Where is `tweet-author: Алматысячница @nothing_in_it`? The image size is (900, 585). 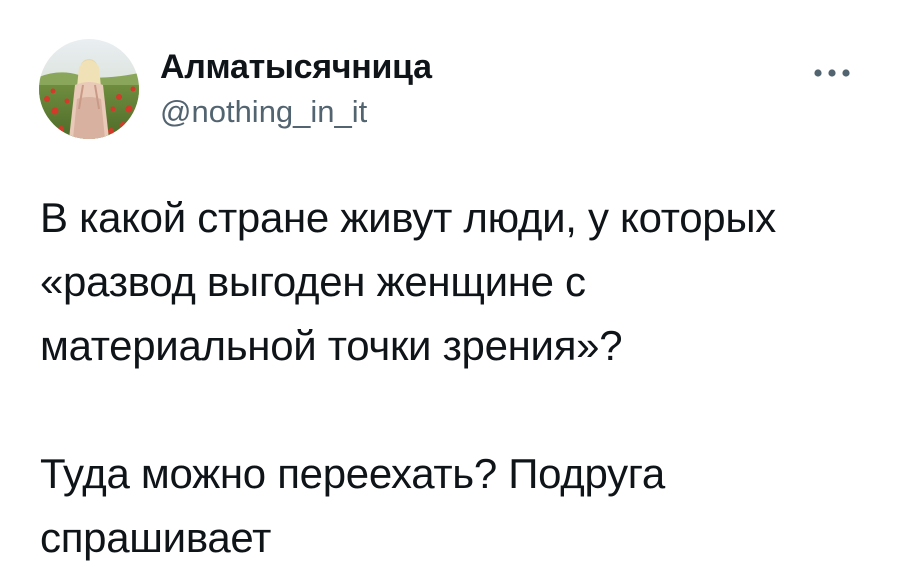
tweet-author: Алматысячница @nothing_in_it is located at coordinates (296, 89).